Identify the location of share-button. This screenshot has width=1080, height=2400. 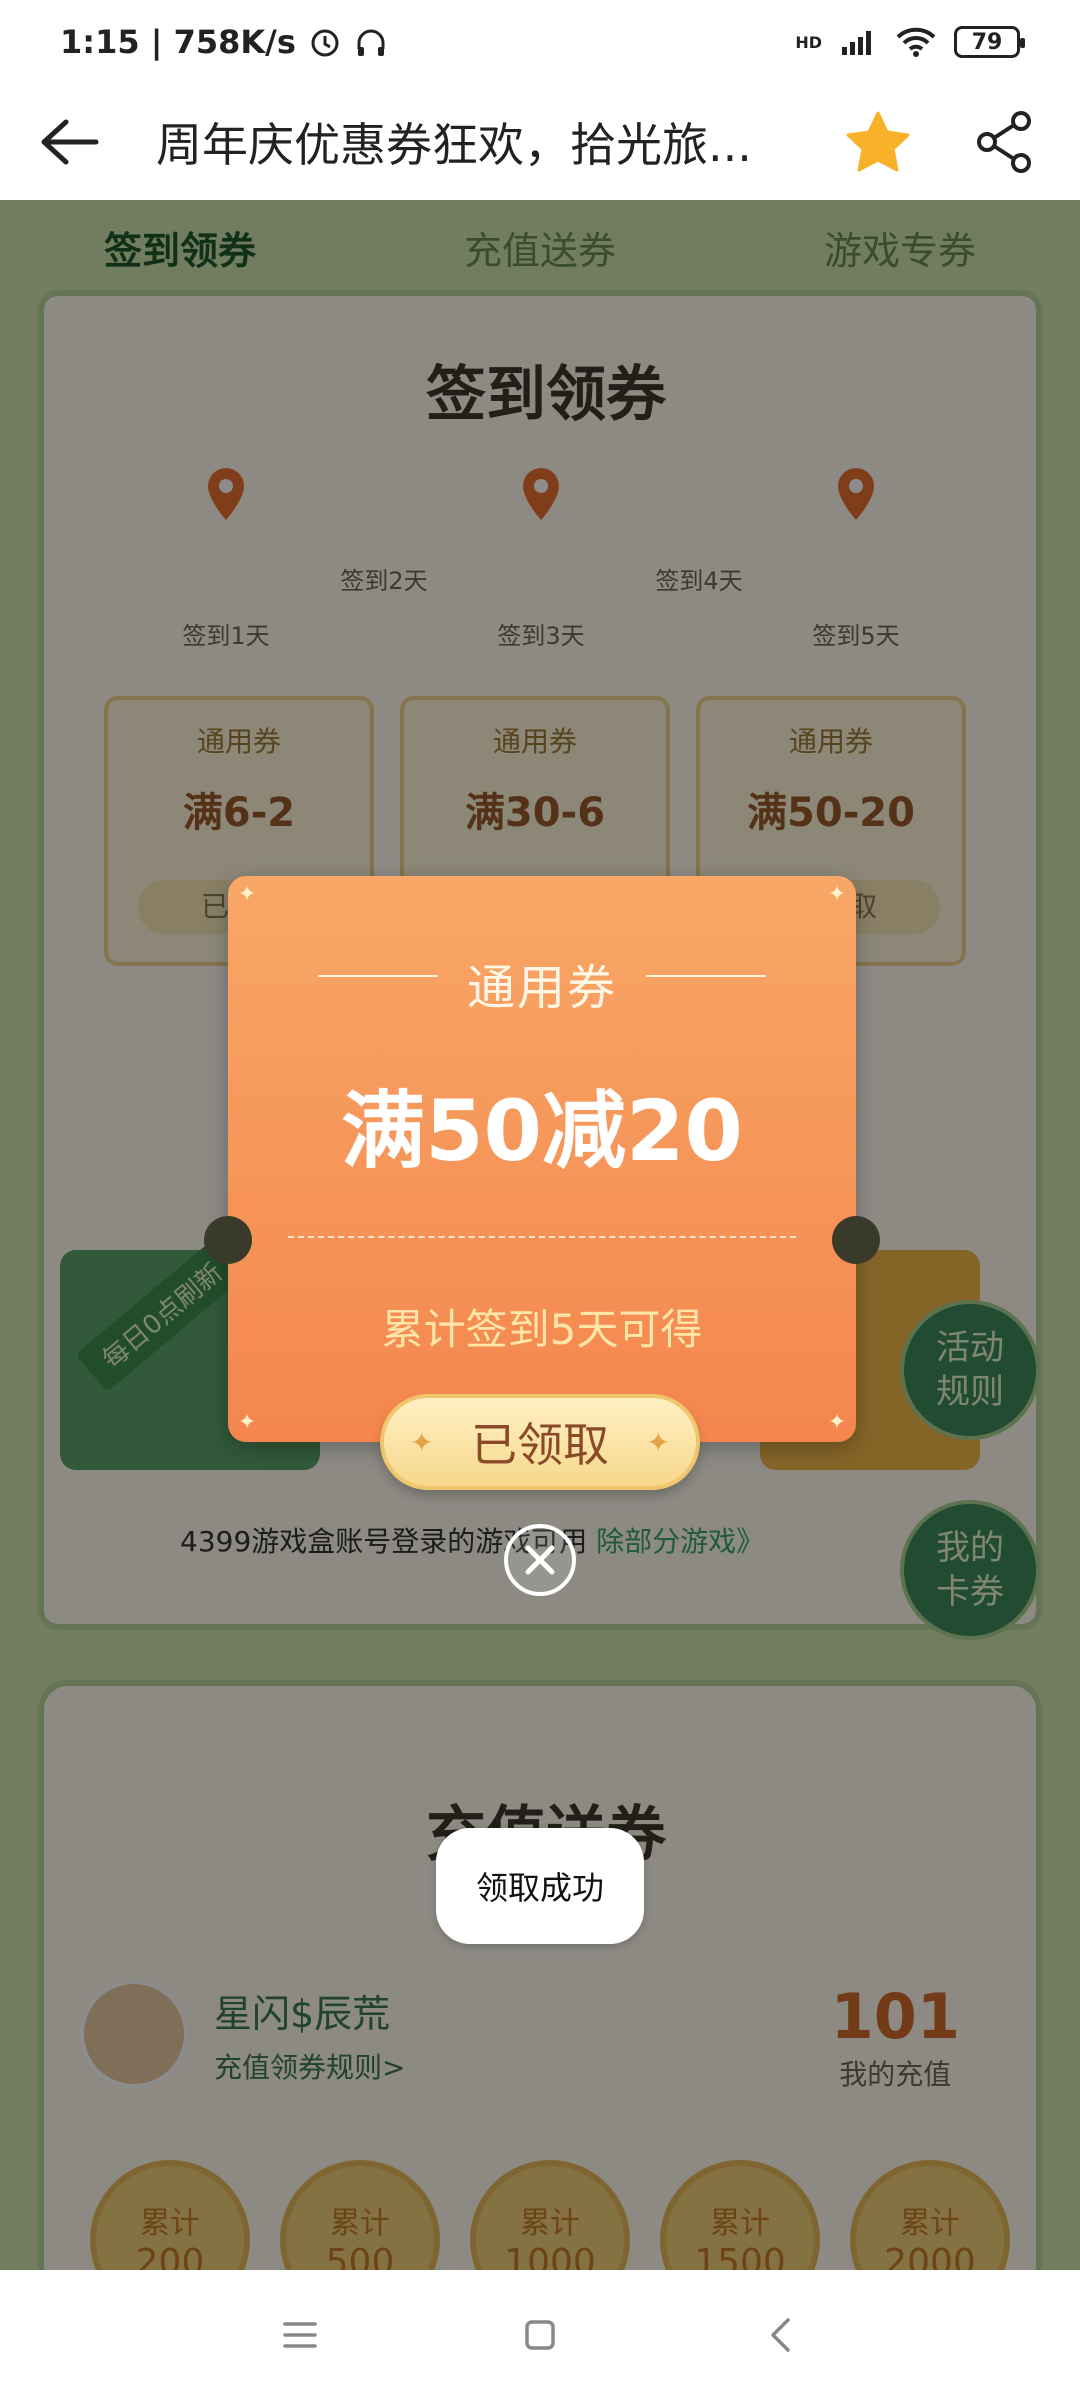
(1005, 142).